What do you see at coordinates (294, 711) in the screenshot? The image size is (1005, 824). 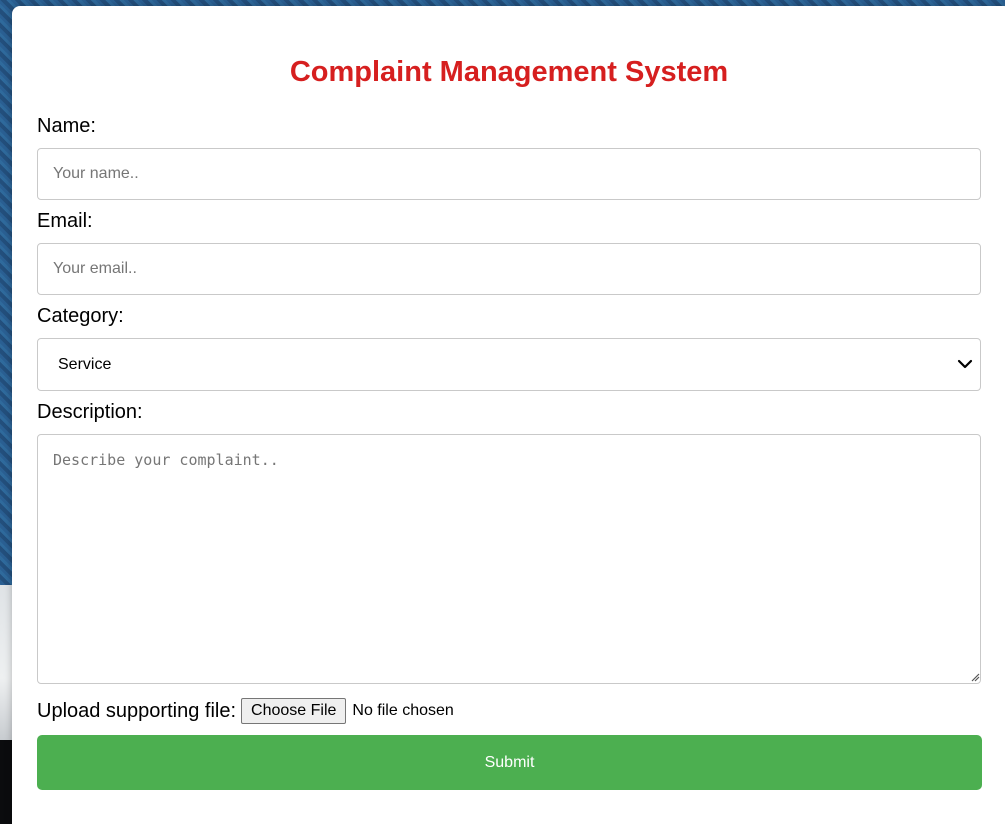 I see `choose-file-button: Choose File` at bounding box center [294, 711].